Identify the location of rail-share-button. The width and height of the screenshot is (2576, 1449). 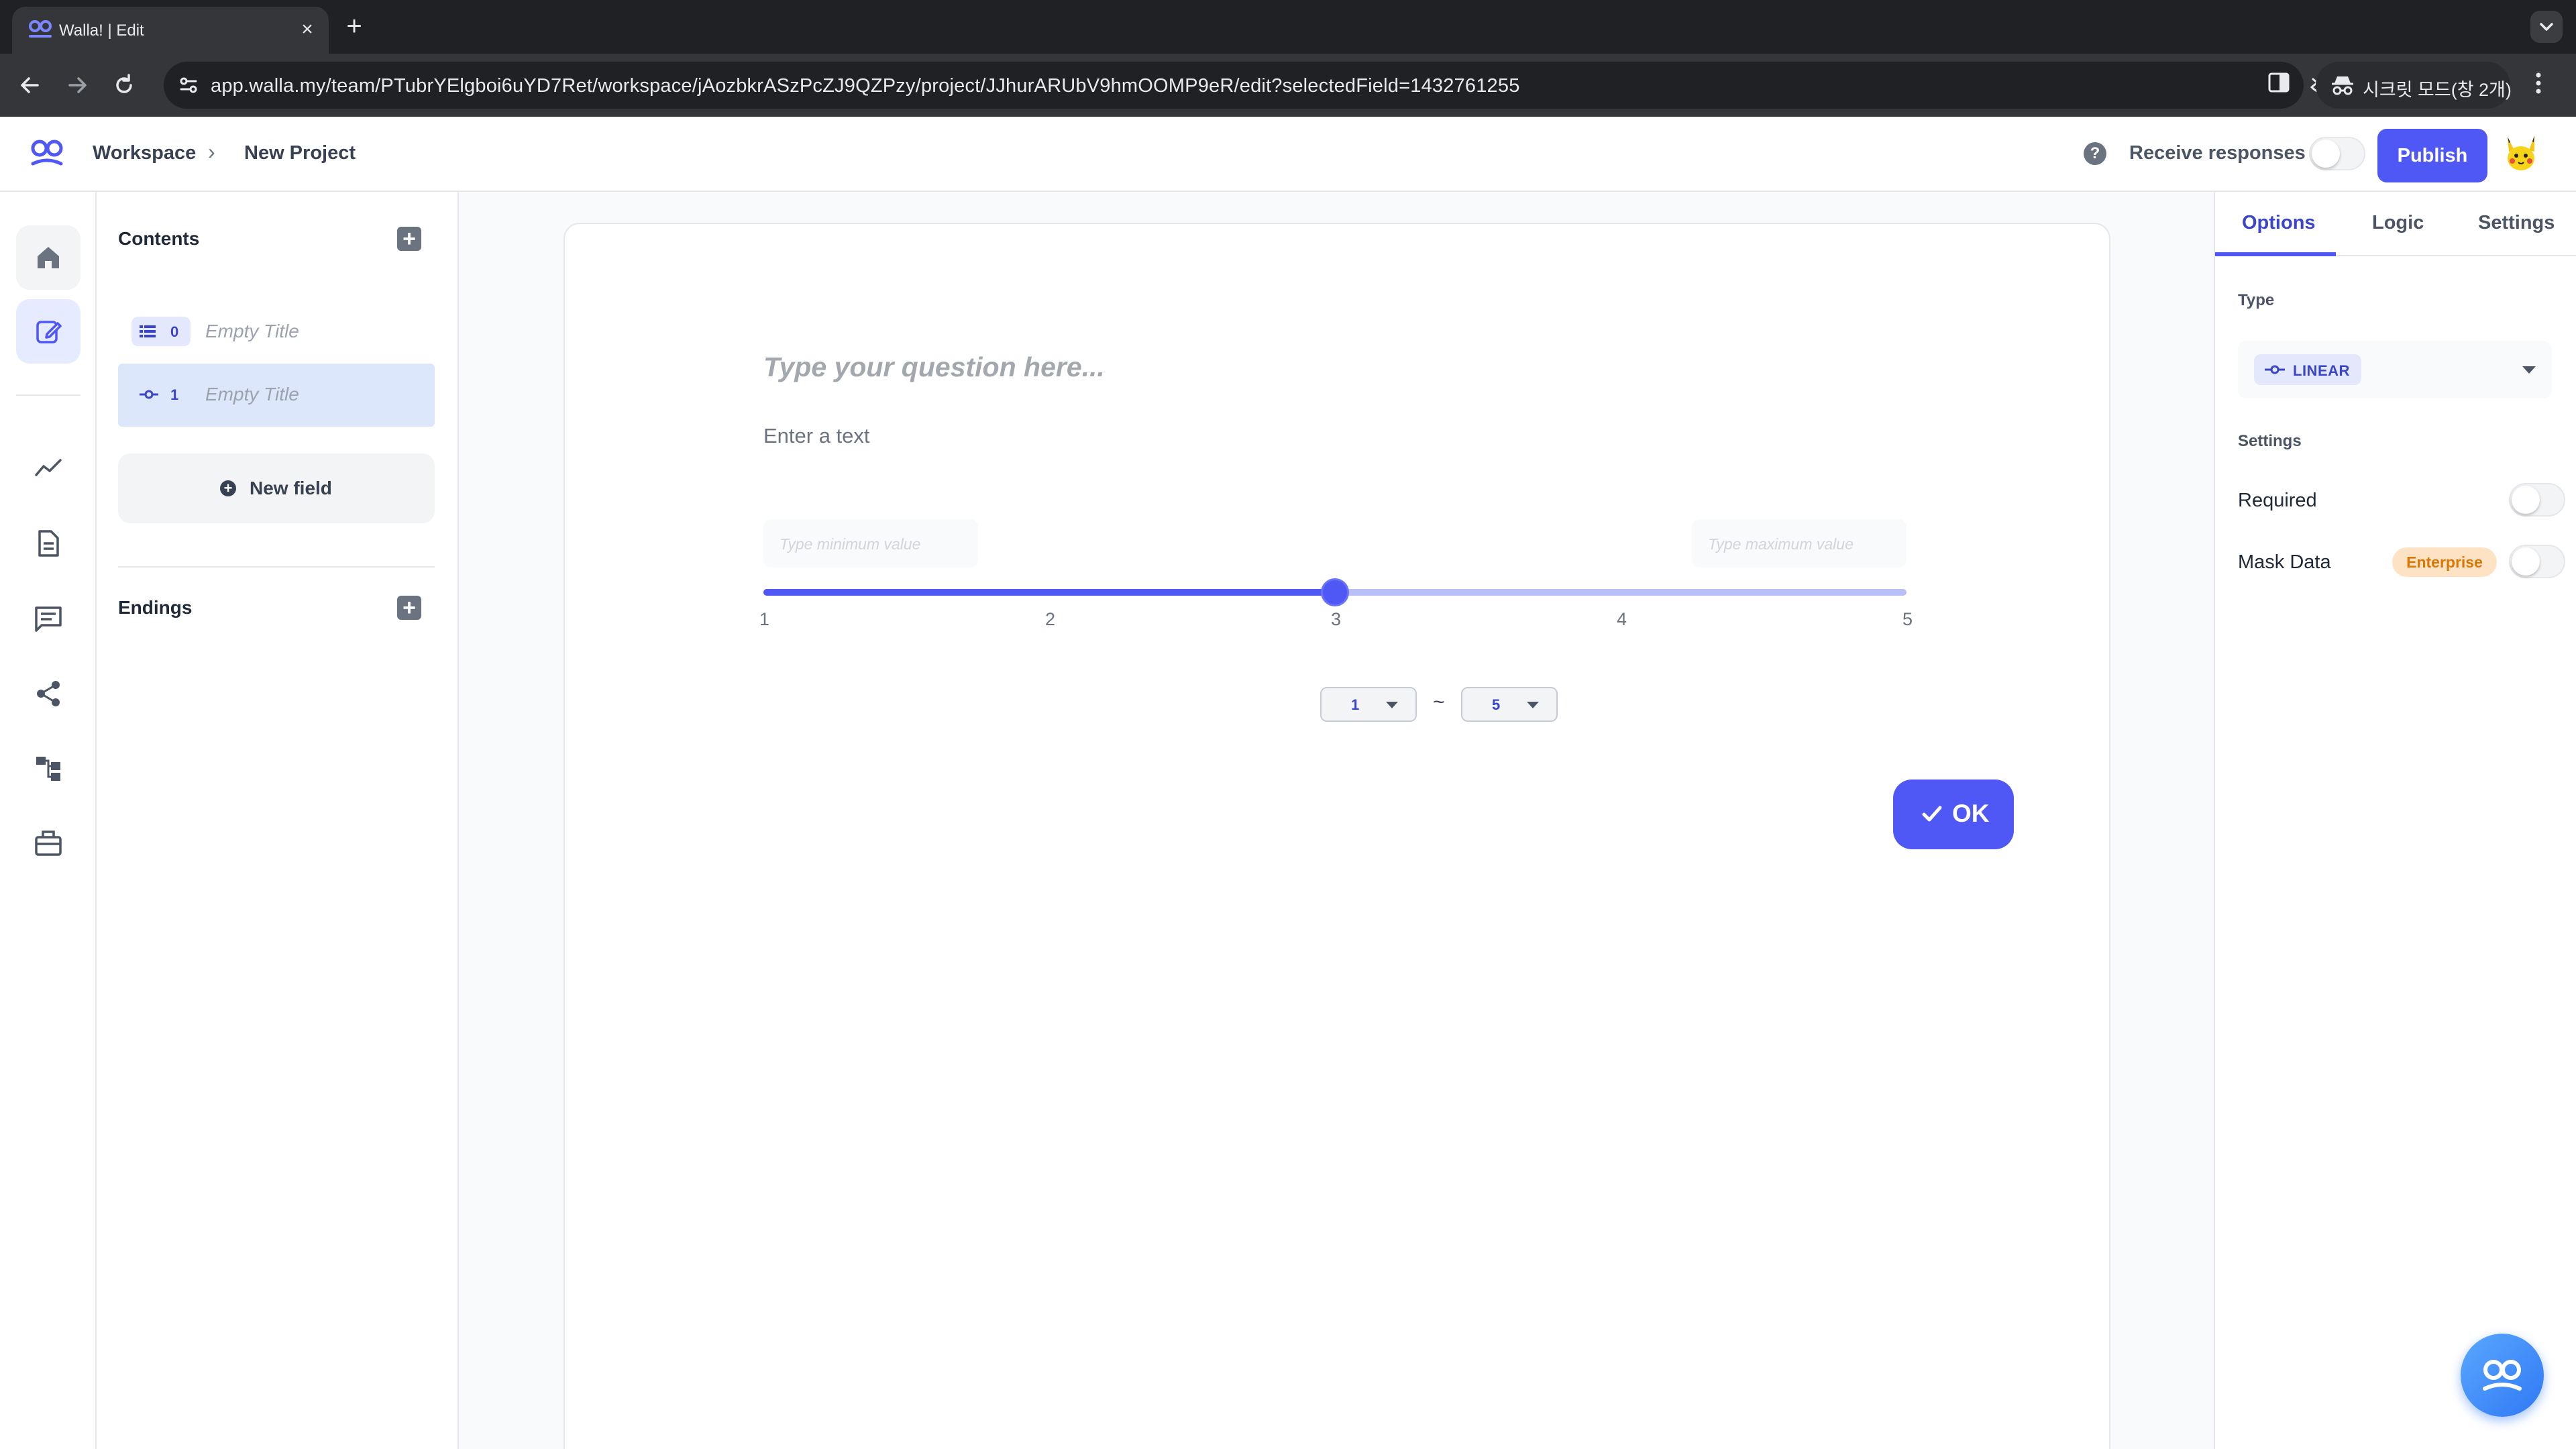
(48, 693).